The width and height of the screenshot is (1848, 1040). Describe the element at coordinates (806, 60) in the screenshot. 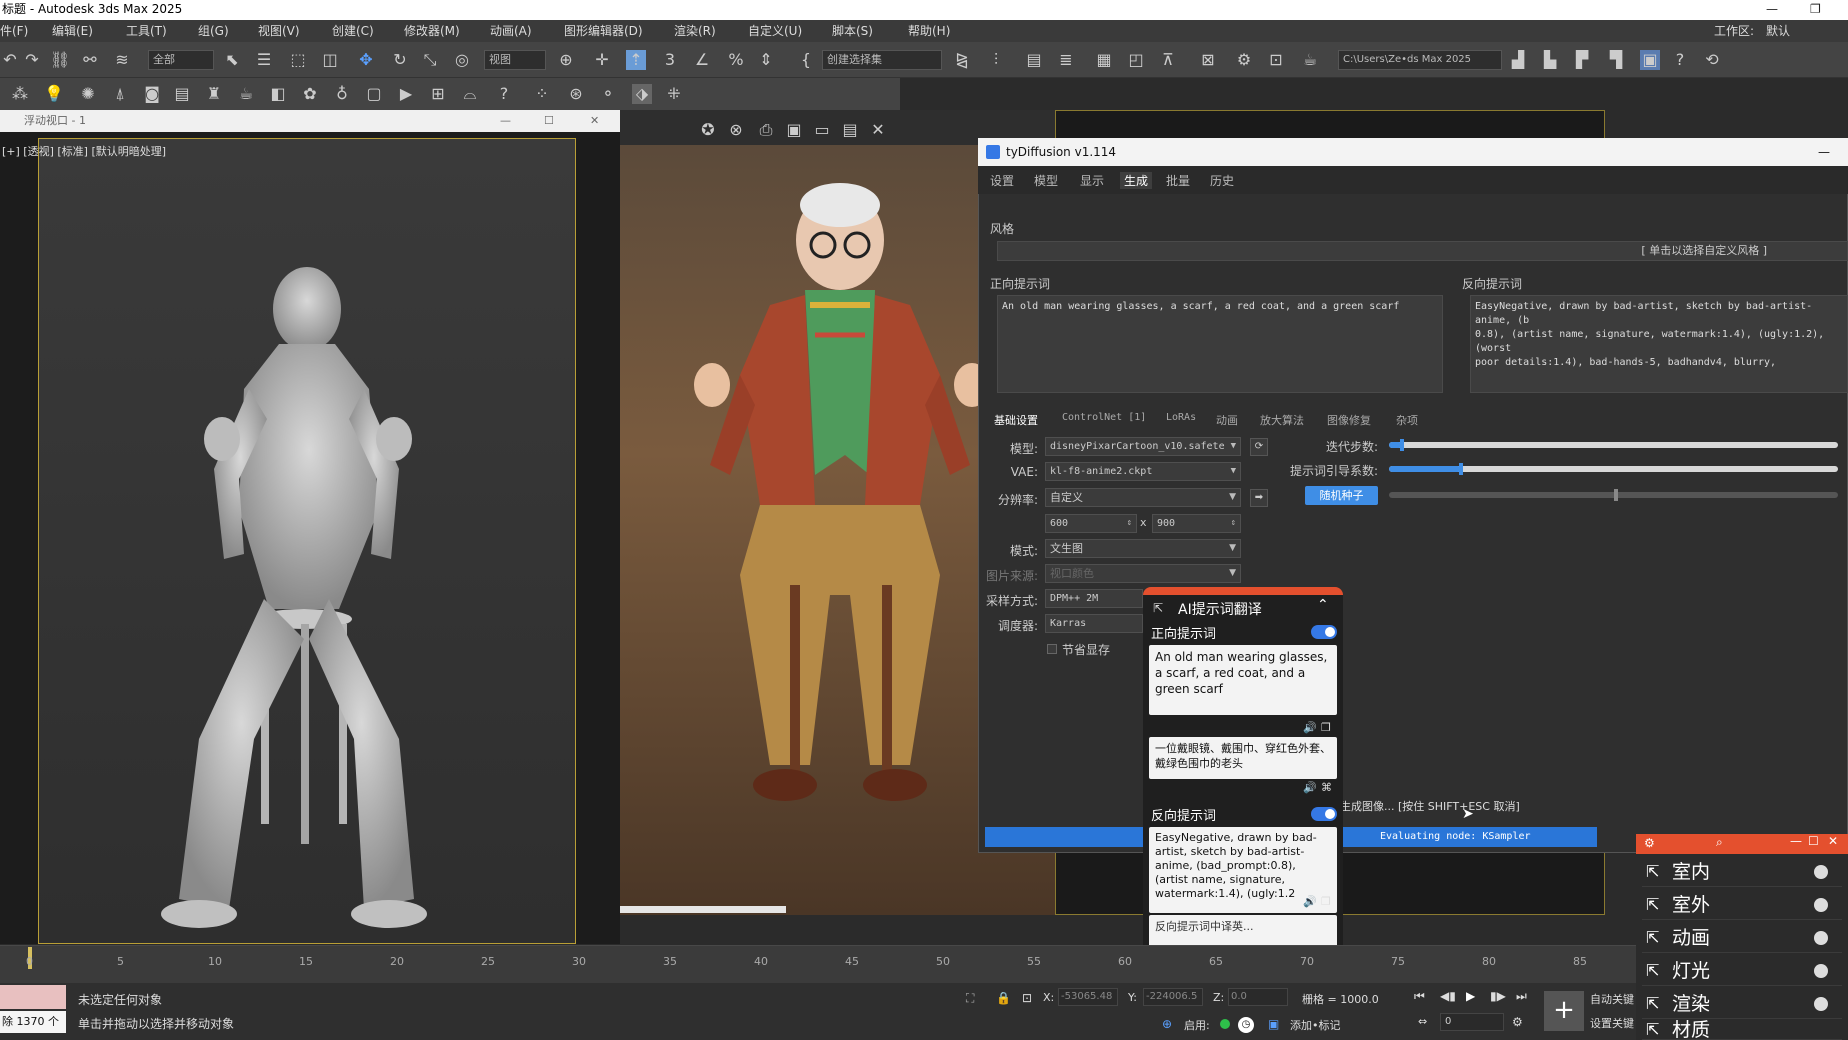

I see `edit-named-sets-icon: {` at that location.